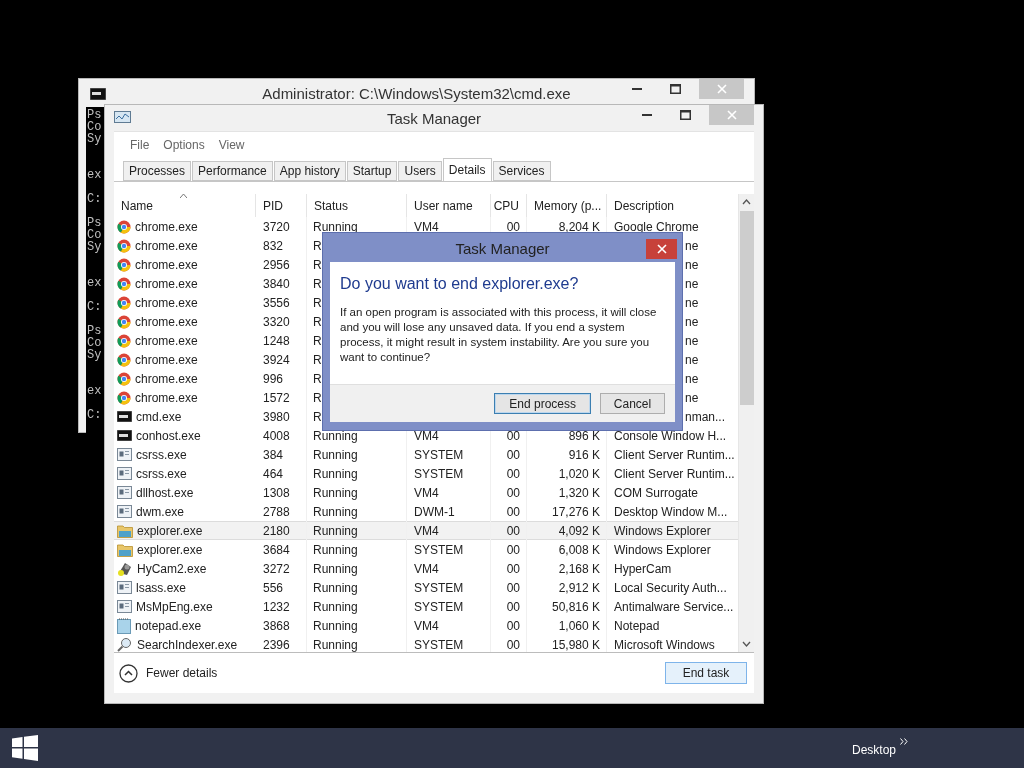 The width and height of the screenshot is (1024, 768). Describe the element at coordinates (372, 171) in the screenshot. I see `tab: Startup` at that location.